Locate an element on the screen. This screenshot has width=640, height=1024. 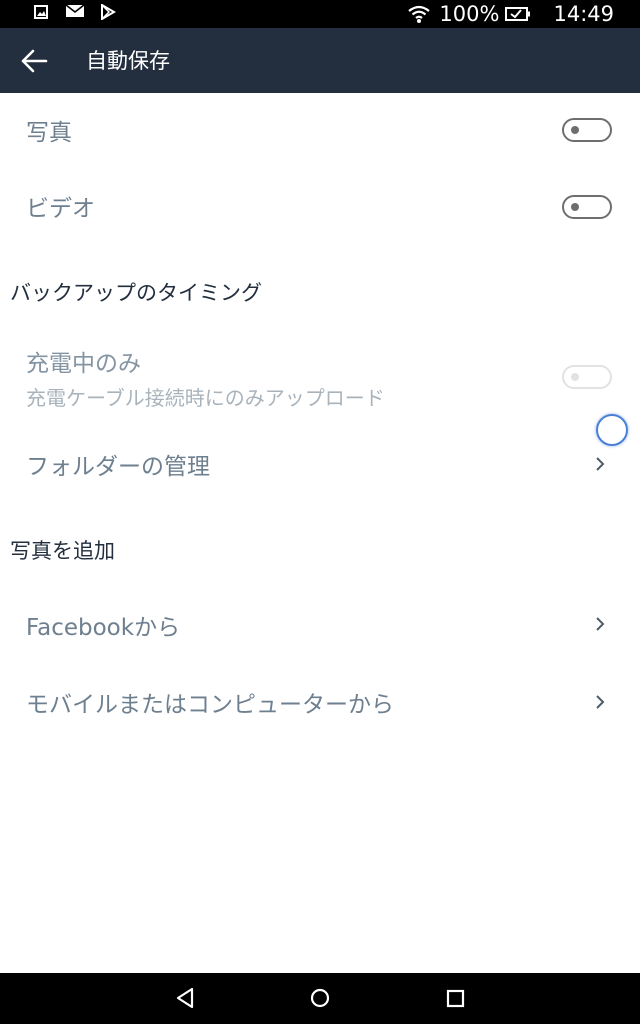
folder-management-label: フォルダーの管理 is located at coordinates (118, 467).